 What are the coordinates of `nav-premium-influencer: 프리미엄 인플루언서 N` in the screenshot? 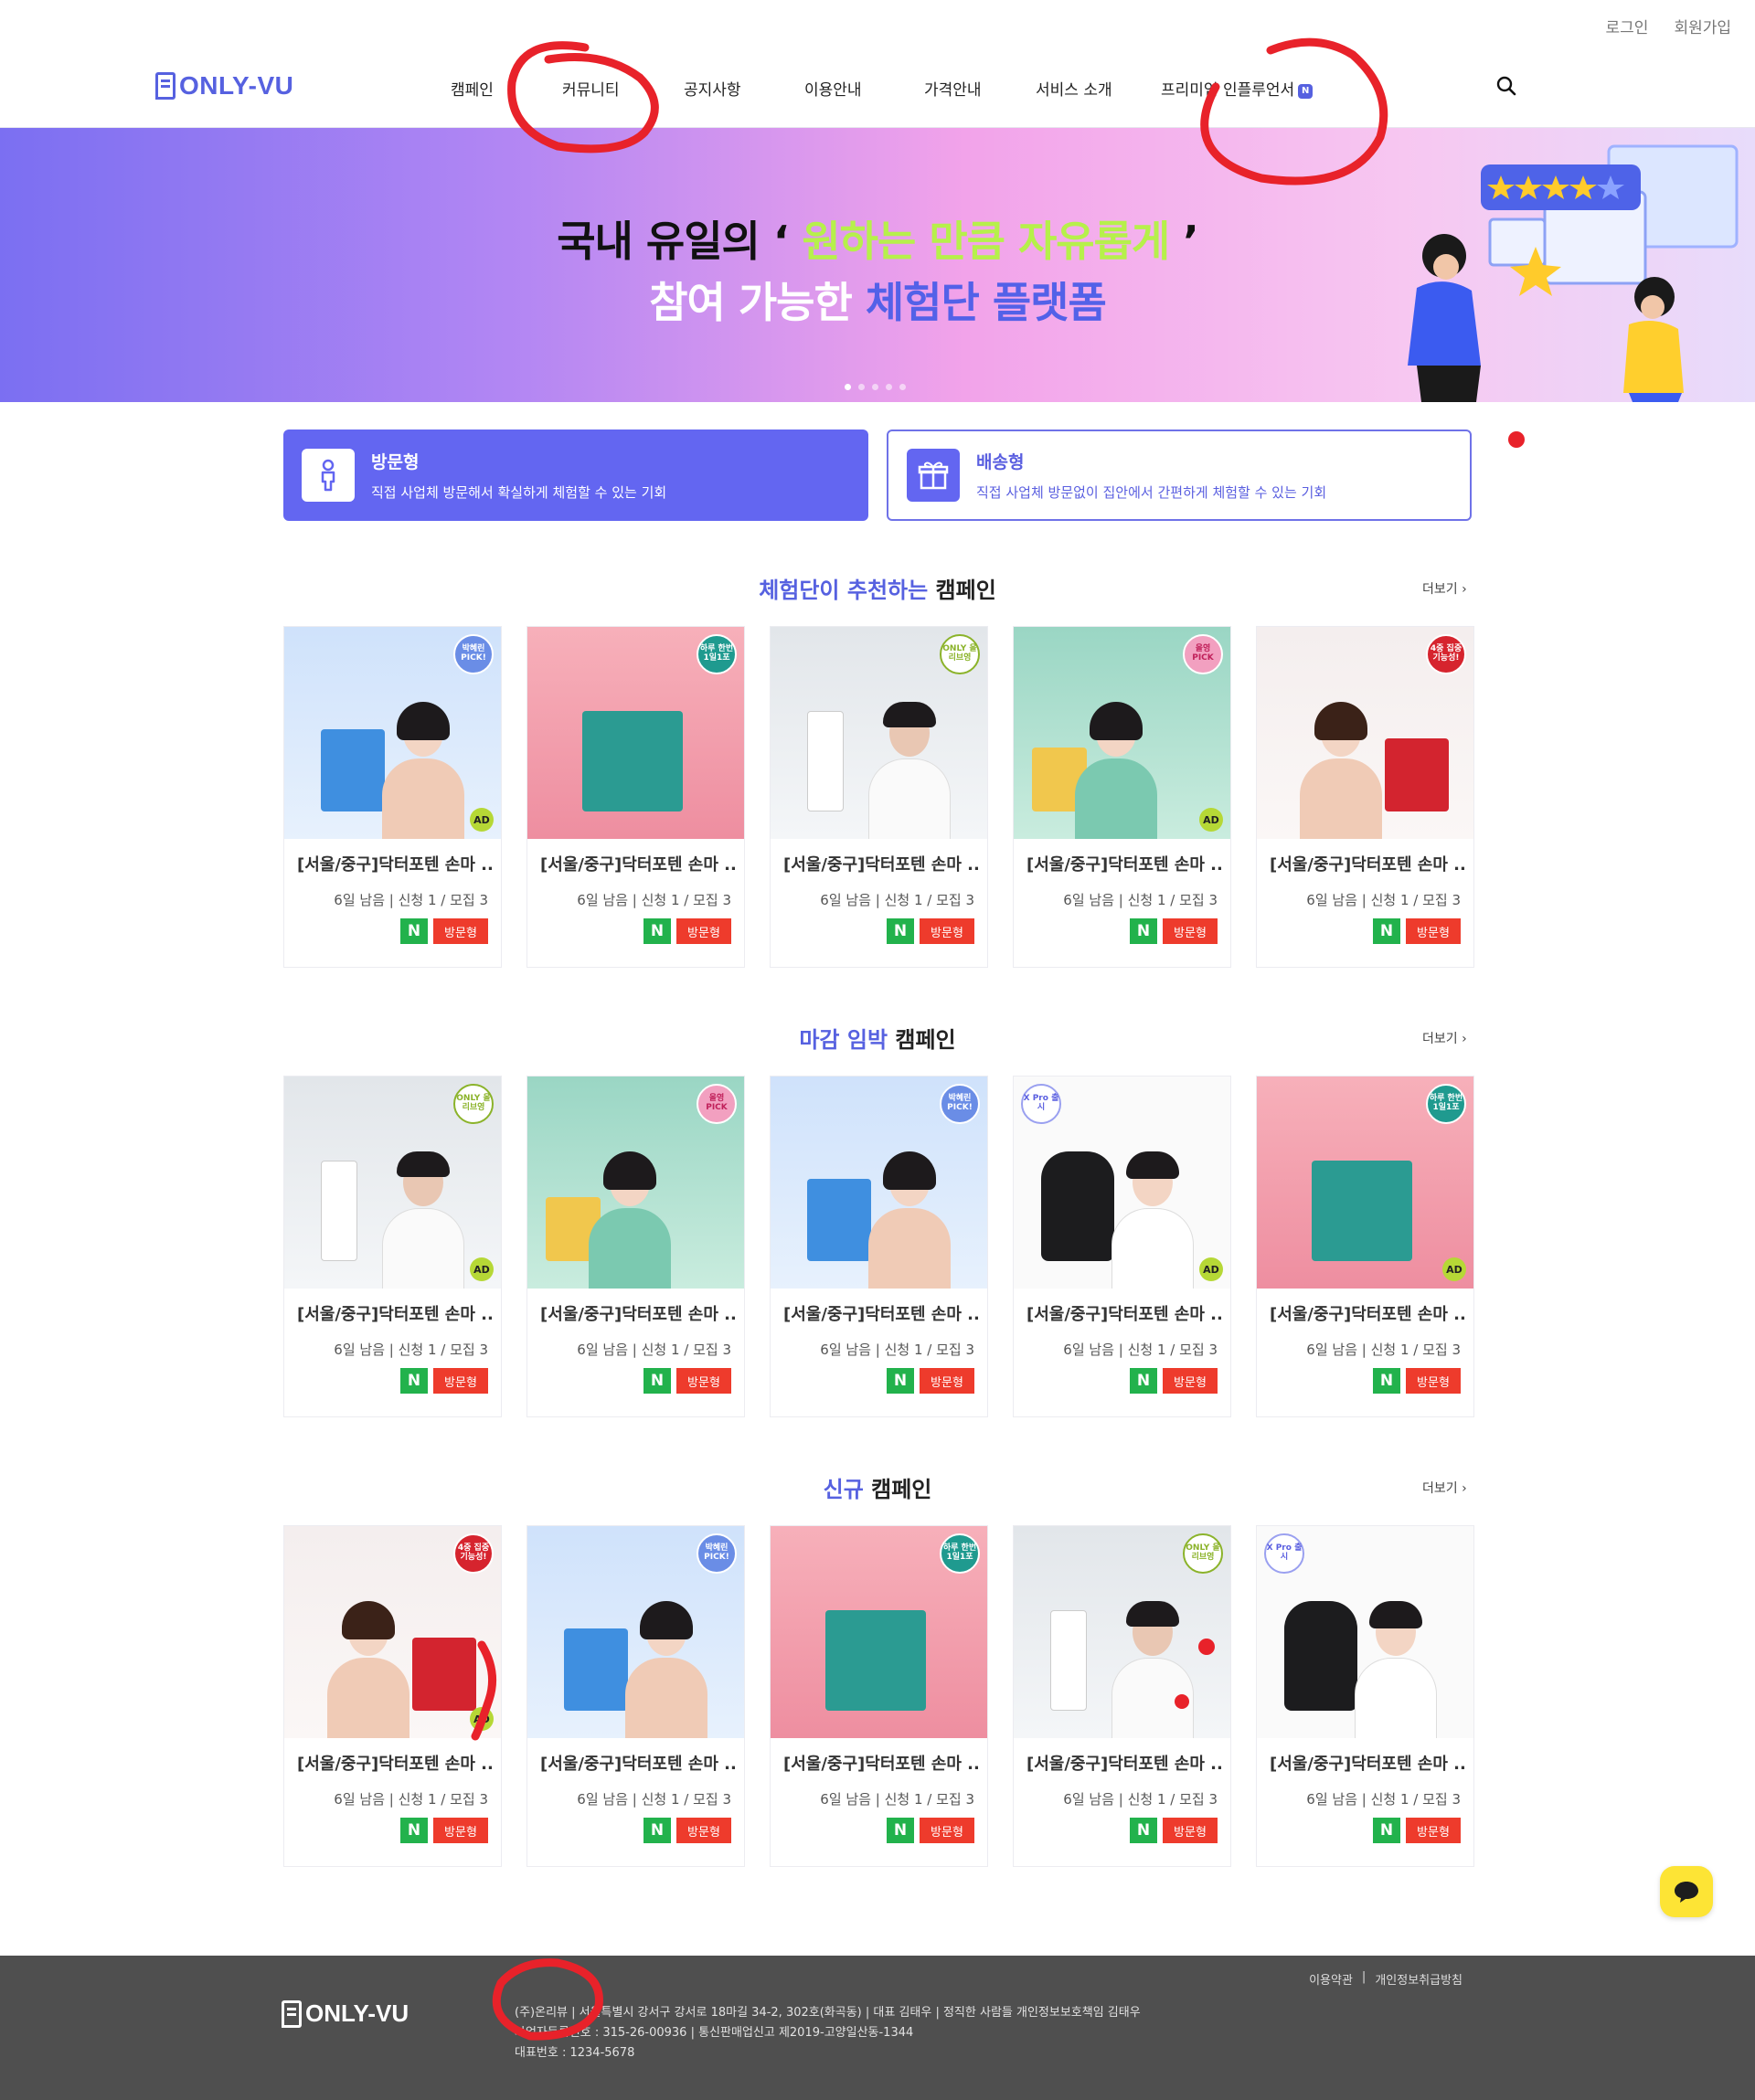 It's located at (1238, 88).